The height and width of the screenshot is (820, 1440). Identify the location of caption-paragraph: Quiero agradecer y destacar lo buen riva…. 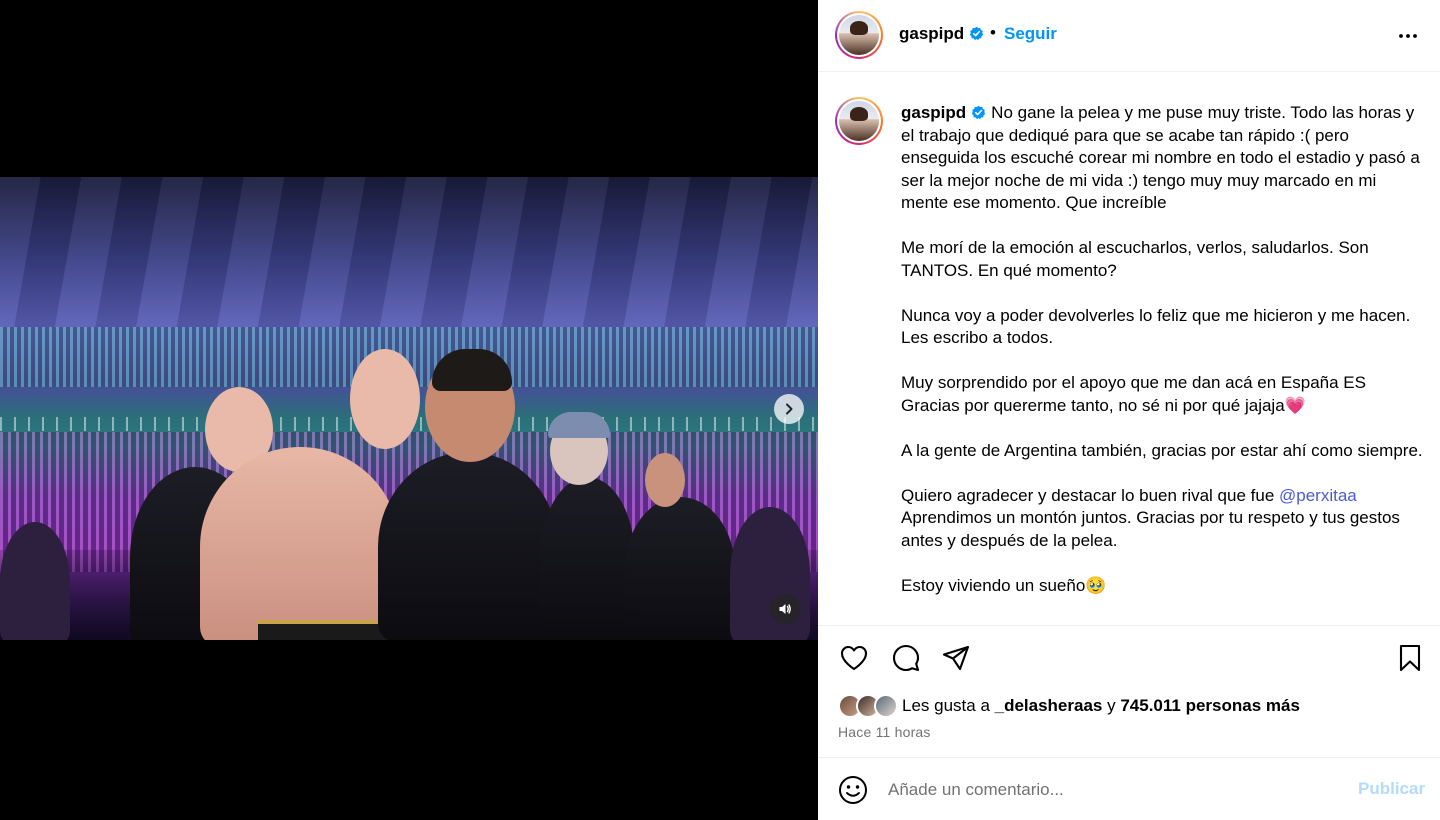
(1163, 519).